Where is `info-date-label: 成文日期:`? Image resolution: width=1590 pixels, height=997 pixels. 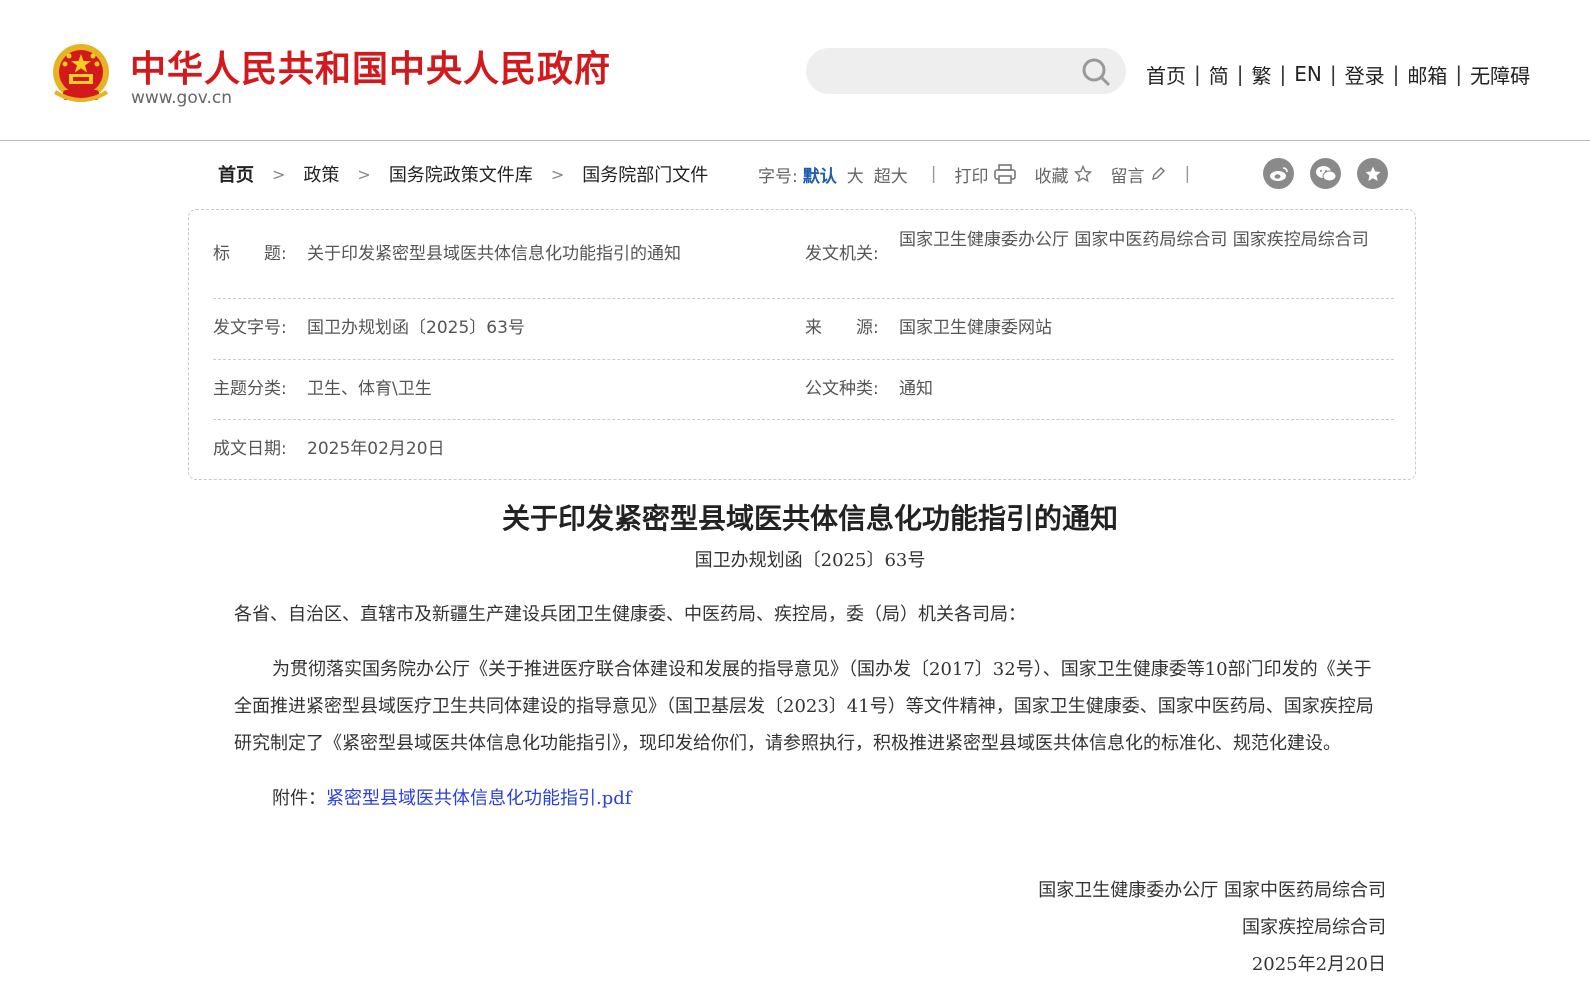
info-date-label: 成文日期: is located at coordinates (250, 449).